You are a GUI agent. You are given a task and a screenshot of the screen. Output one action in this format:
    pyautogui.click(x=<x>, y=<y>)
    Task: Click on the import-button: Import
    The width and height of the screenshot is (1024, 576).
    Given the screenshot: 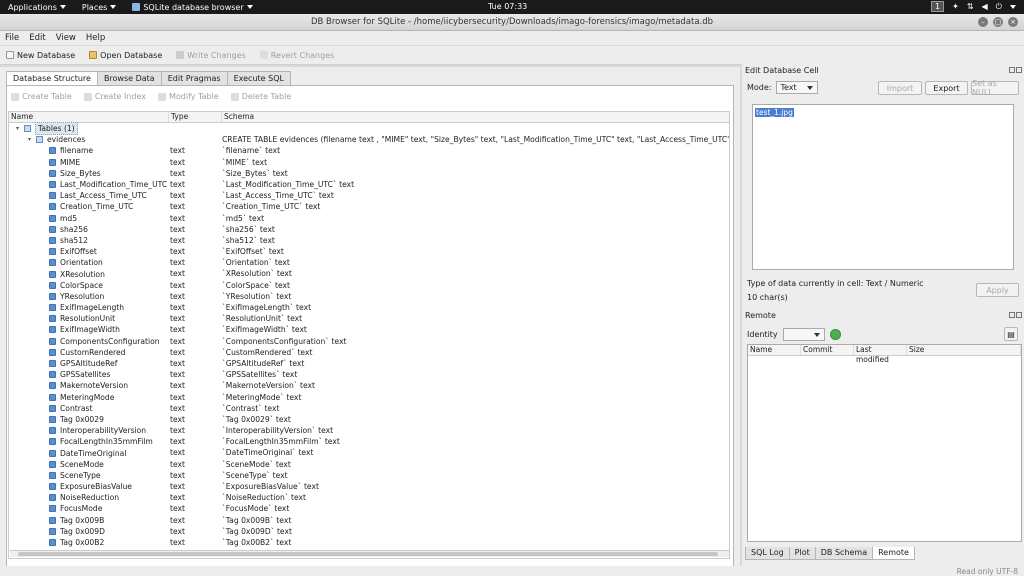 What is the action you would take?
    pyautogui.click(x=900, y=88)
    